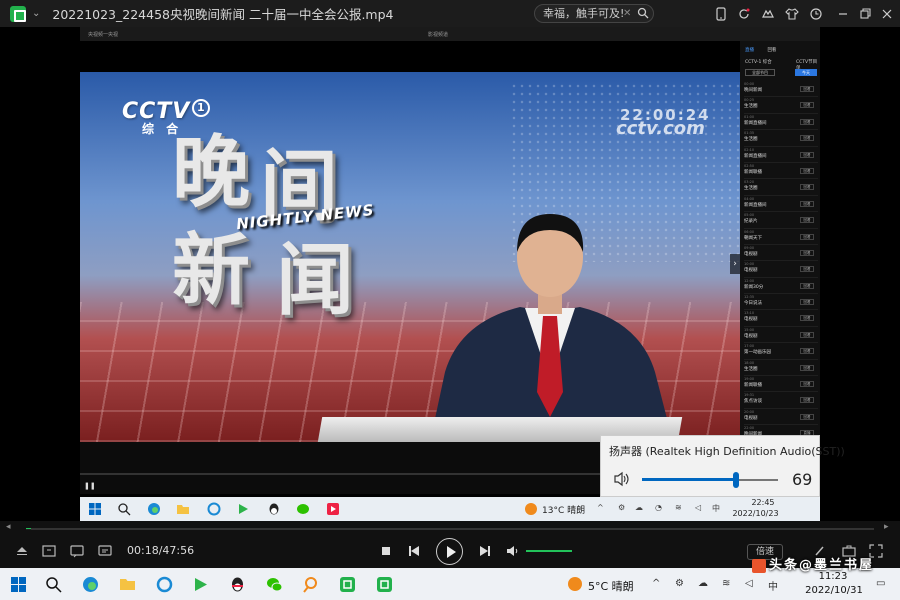 This screenshot has width=900, height=600. Describe the element at coordinates (749, 583) in the screenshot. I see `tray-volume-icon: ◁` at that location.